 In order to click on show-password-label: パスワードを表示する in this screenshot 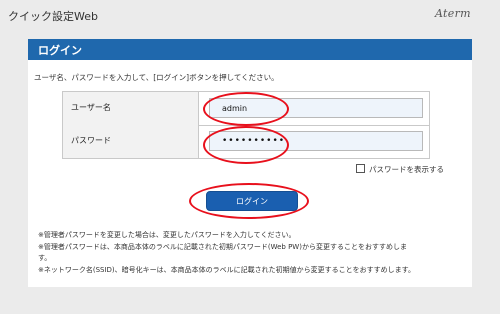, I will do `click(406, 169)`.